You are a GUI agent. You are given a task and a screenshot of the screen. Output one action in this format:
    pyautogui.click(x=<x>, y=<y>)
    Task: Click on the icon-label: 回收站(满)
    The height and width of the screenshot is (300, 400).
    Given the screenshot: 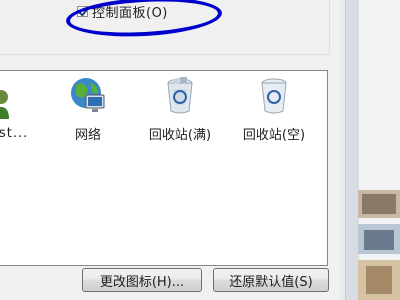 What is the action you would take?
    pyautogui.click(x=180, y=135)
    